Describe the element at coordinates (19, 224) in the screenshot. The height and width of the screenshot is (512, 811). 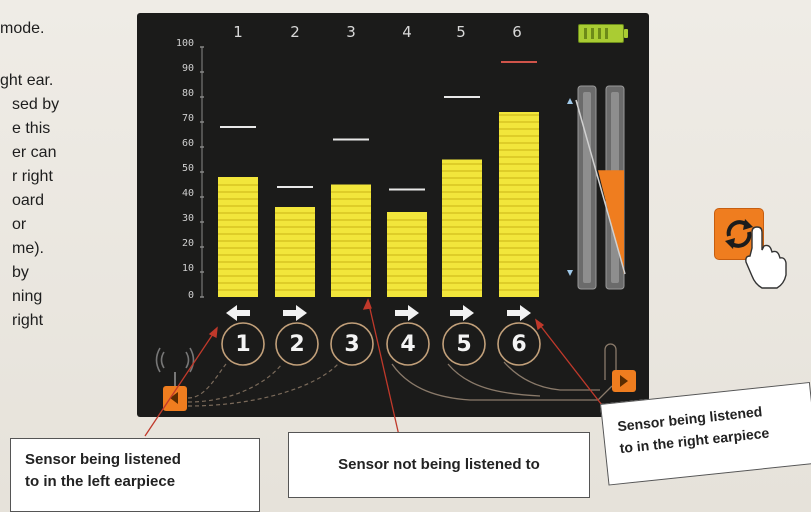
I see `doc-line: or` at that location.